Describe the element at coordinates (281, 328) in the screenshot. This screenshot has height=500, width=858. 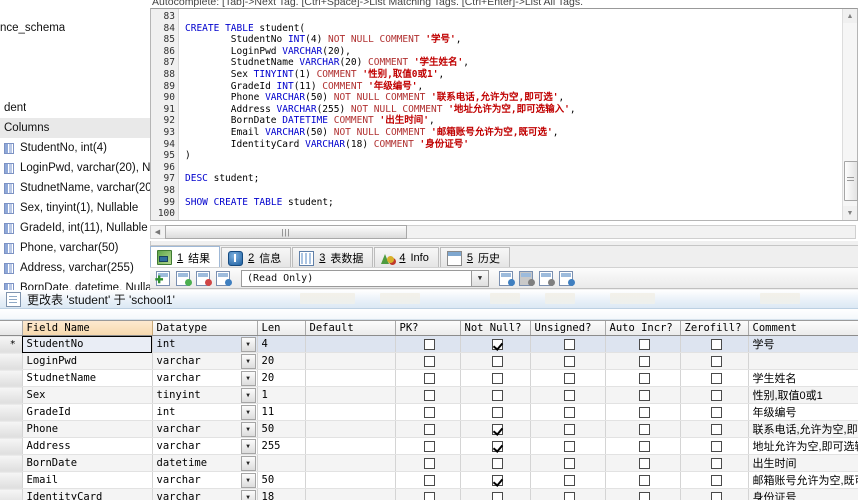
I see `grid-header-len: Len` at that location.